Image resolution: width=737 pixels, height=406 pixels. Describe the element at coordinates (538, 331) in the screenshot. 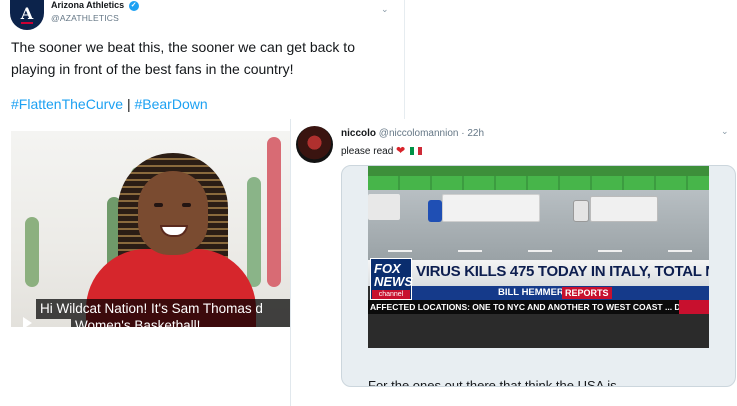

I see `news-lower-band` at that location.